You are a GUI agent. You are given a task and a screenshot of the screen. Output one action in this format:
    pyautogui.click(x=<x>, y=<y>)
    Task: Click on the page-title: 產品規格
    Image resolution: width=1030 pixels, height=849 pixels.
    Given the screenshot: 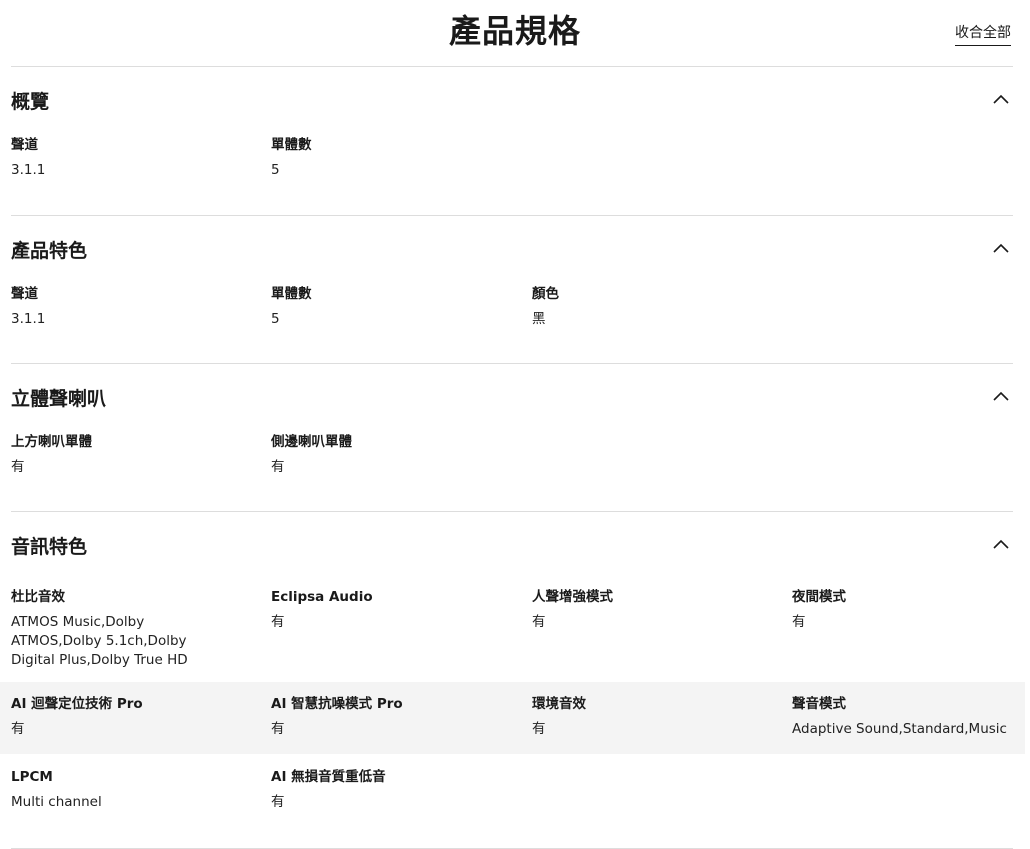 What is the action you would take?
    pyautogui.click(x=514, y=31)
    